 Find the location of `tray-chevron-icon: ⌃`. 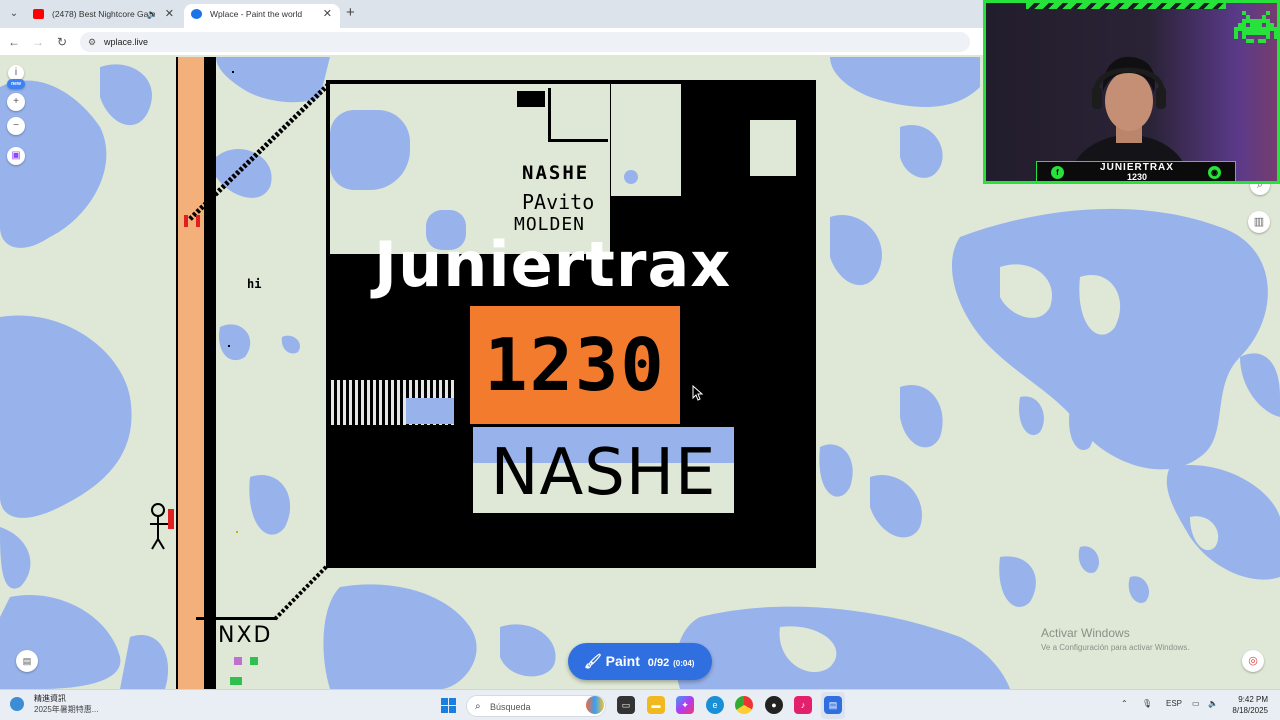

tray-chevron-icon: ⌃ is located at coordinates (1124, 703).